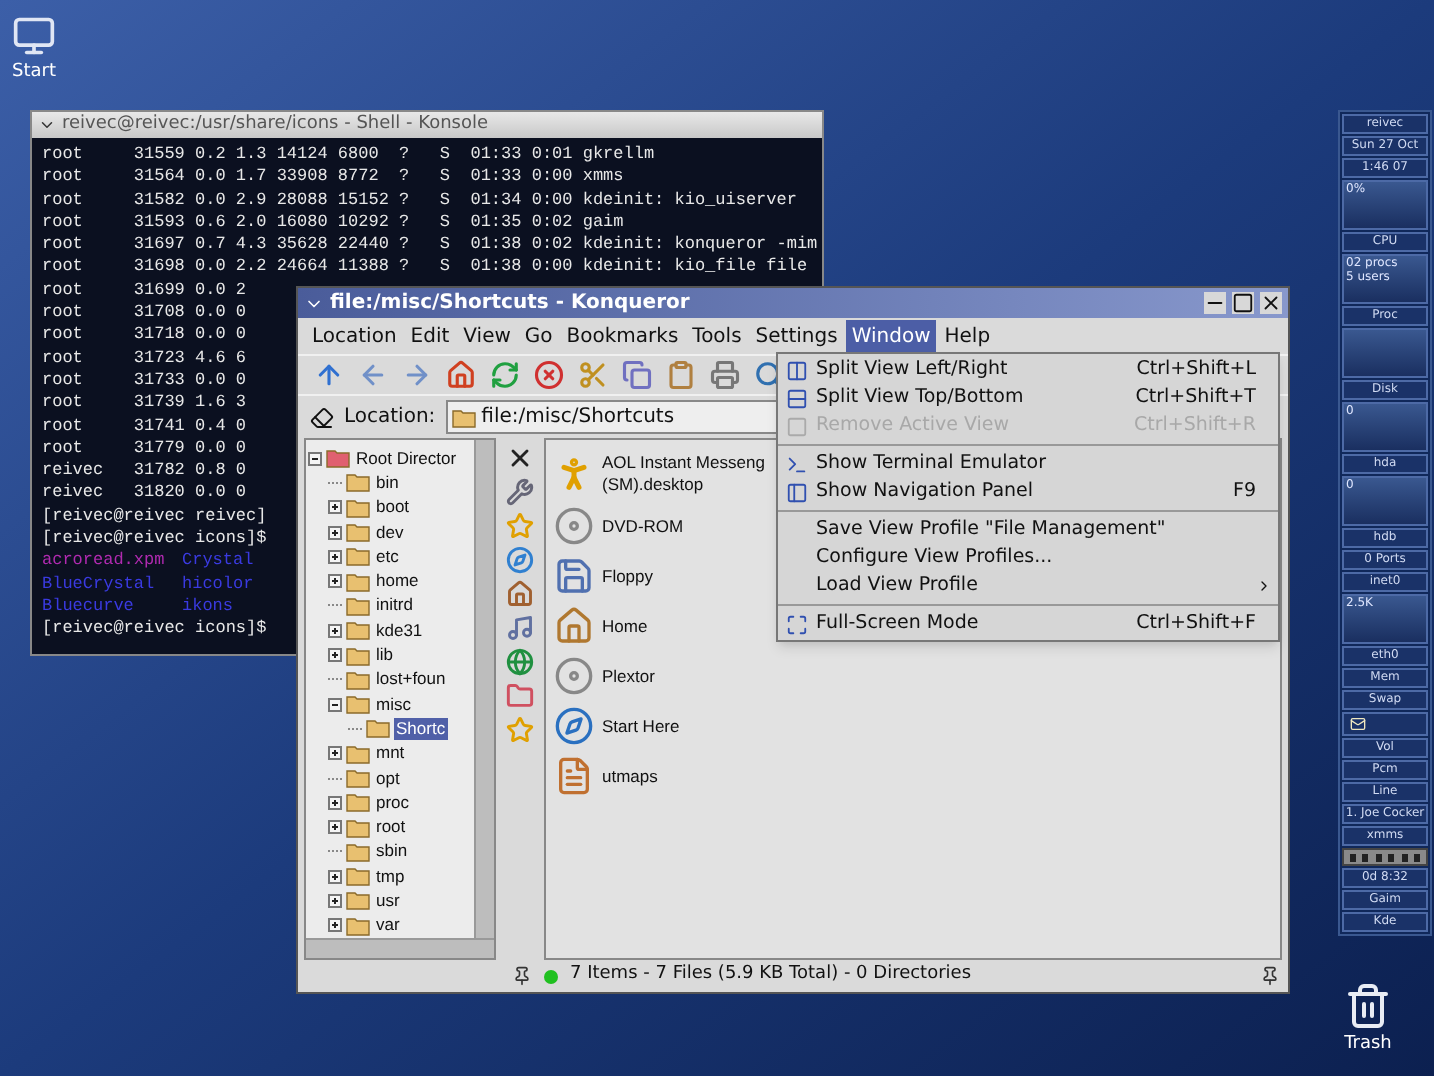 This screenshot has width=1434, height=1076. What do you see at coordinates (393, 704) in the screenshot?
I see `tree-item: misc` at bounding box center [393, 704].